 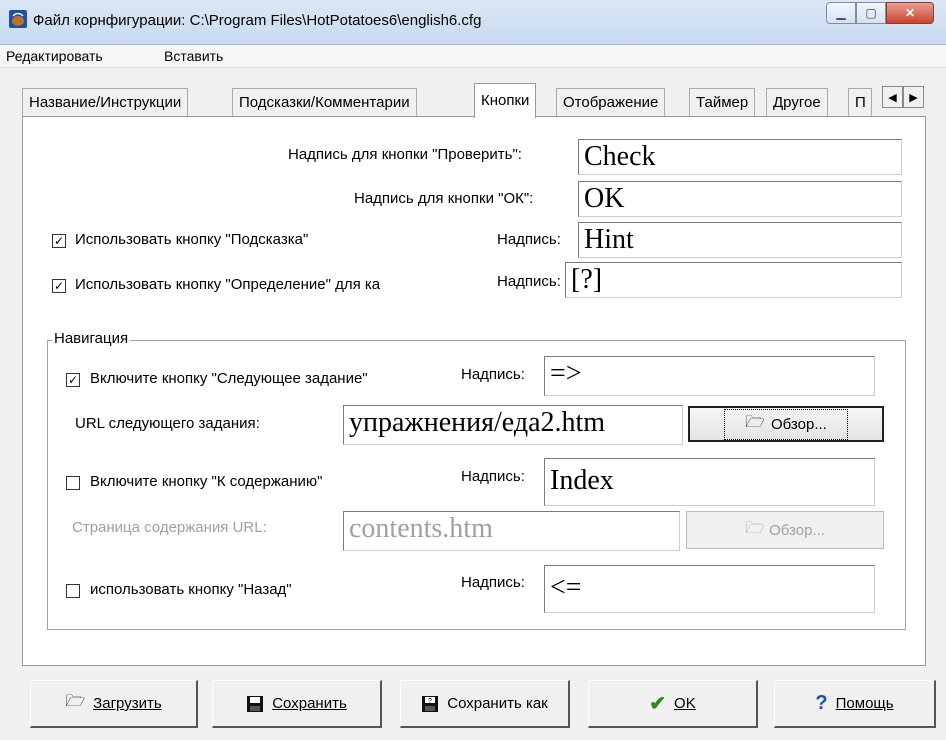 I want to click on contents-button-checkbox-label: Включите кнопку "К содержанию", so click(x=206, y=481).